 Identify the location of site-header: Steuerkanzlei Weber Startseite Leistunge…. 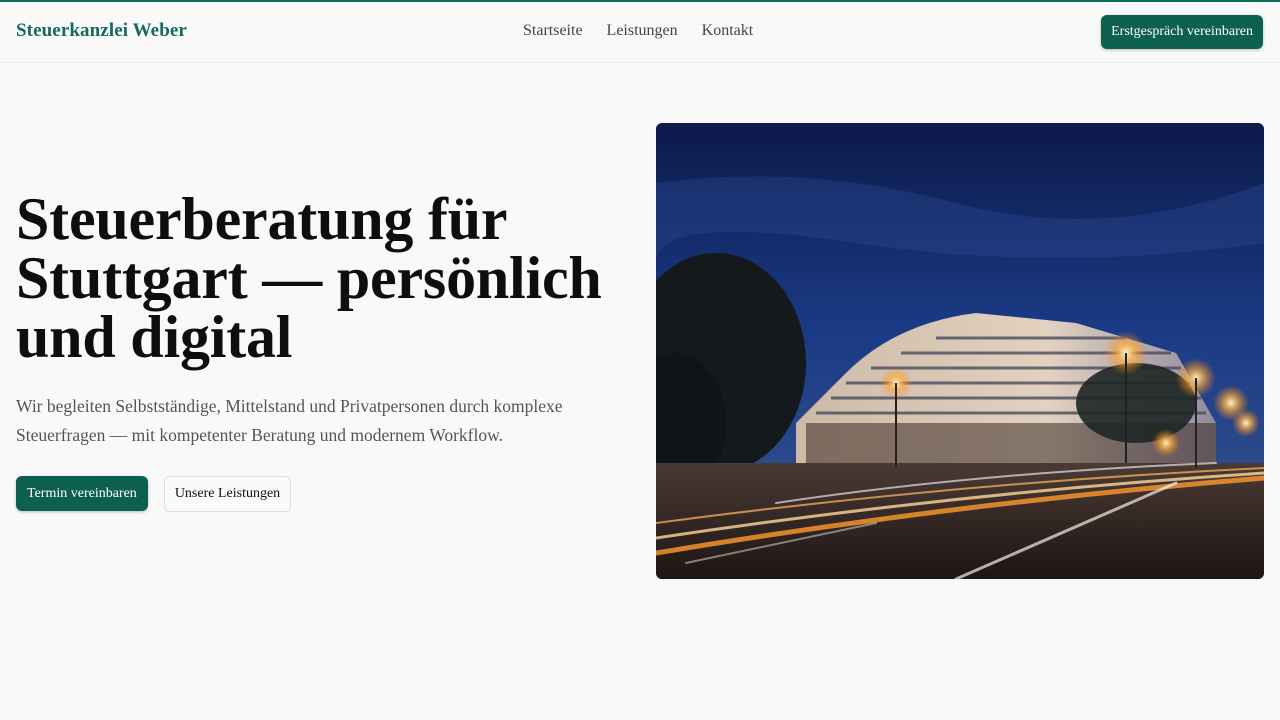
(640, 32).